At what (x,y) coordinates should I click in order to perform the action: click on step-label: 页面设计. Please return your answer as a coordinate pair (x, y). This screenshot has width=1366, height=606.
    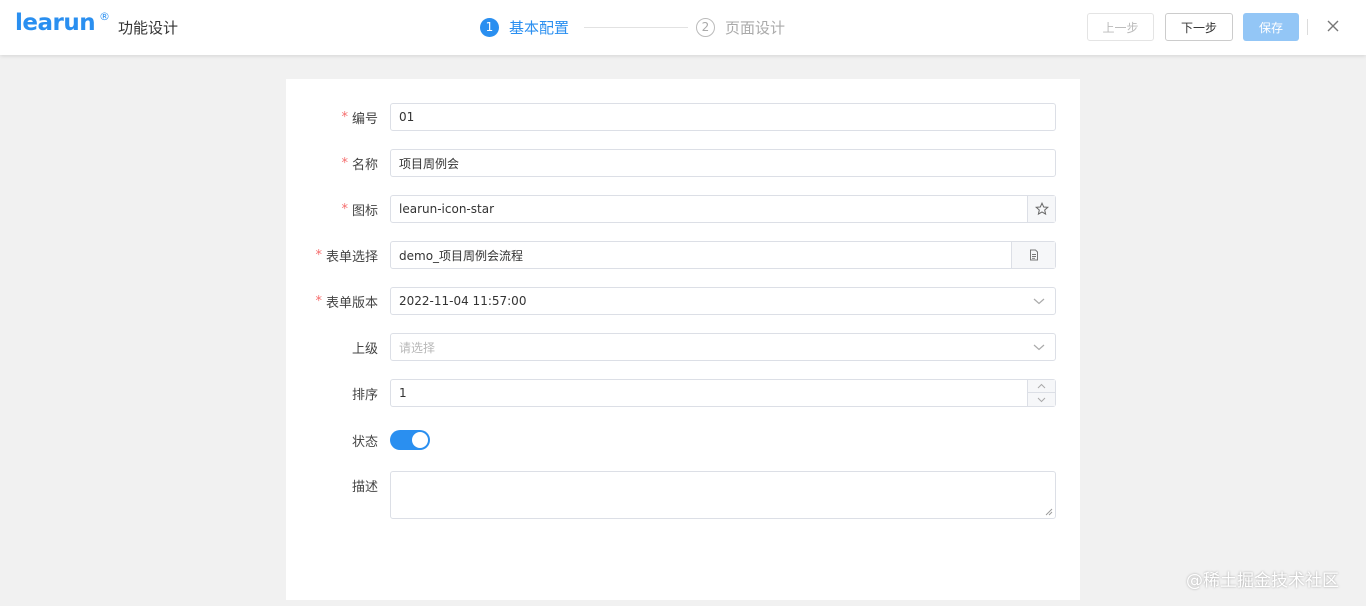
    Looking at the image, I should click on (755, 27).